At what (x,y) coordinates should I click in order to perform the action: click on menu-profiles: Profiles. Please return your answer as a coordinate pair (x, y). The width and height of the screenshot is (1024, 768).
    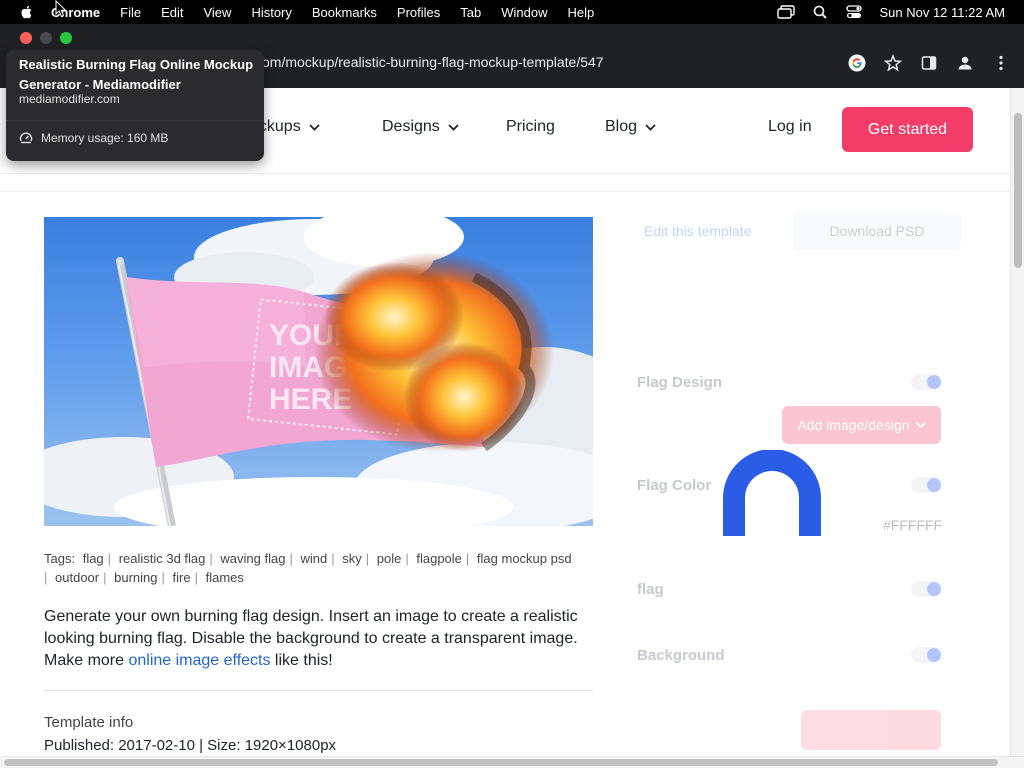
    Looking at the image, I should click on (418, 12).